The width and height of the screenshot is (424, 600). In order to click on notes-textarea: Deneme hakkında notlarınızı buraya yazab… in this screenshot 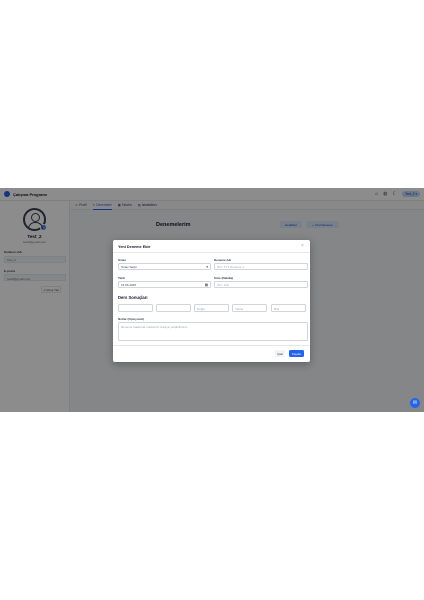, I will do `click(213, 331)`.